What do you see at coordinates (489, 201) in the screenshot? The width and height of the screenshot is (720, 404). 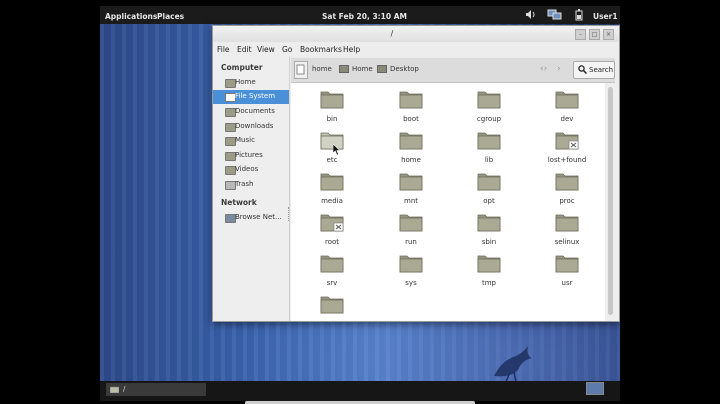 I see `file-name: opt` at bounding box center [489, 201].